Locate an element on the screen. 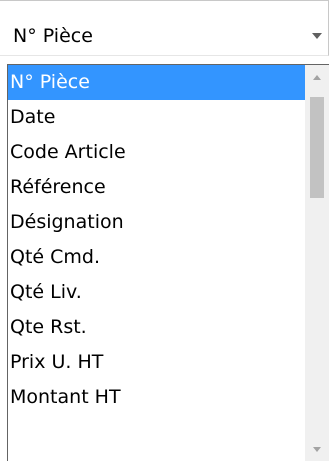 The width and height of the screenshot is (329, 461). list-option-qte-liv: Qté Liv. is located at coordinates (156, 292).